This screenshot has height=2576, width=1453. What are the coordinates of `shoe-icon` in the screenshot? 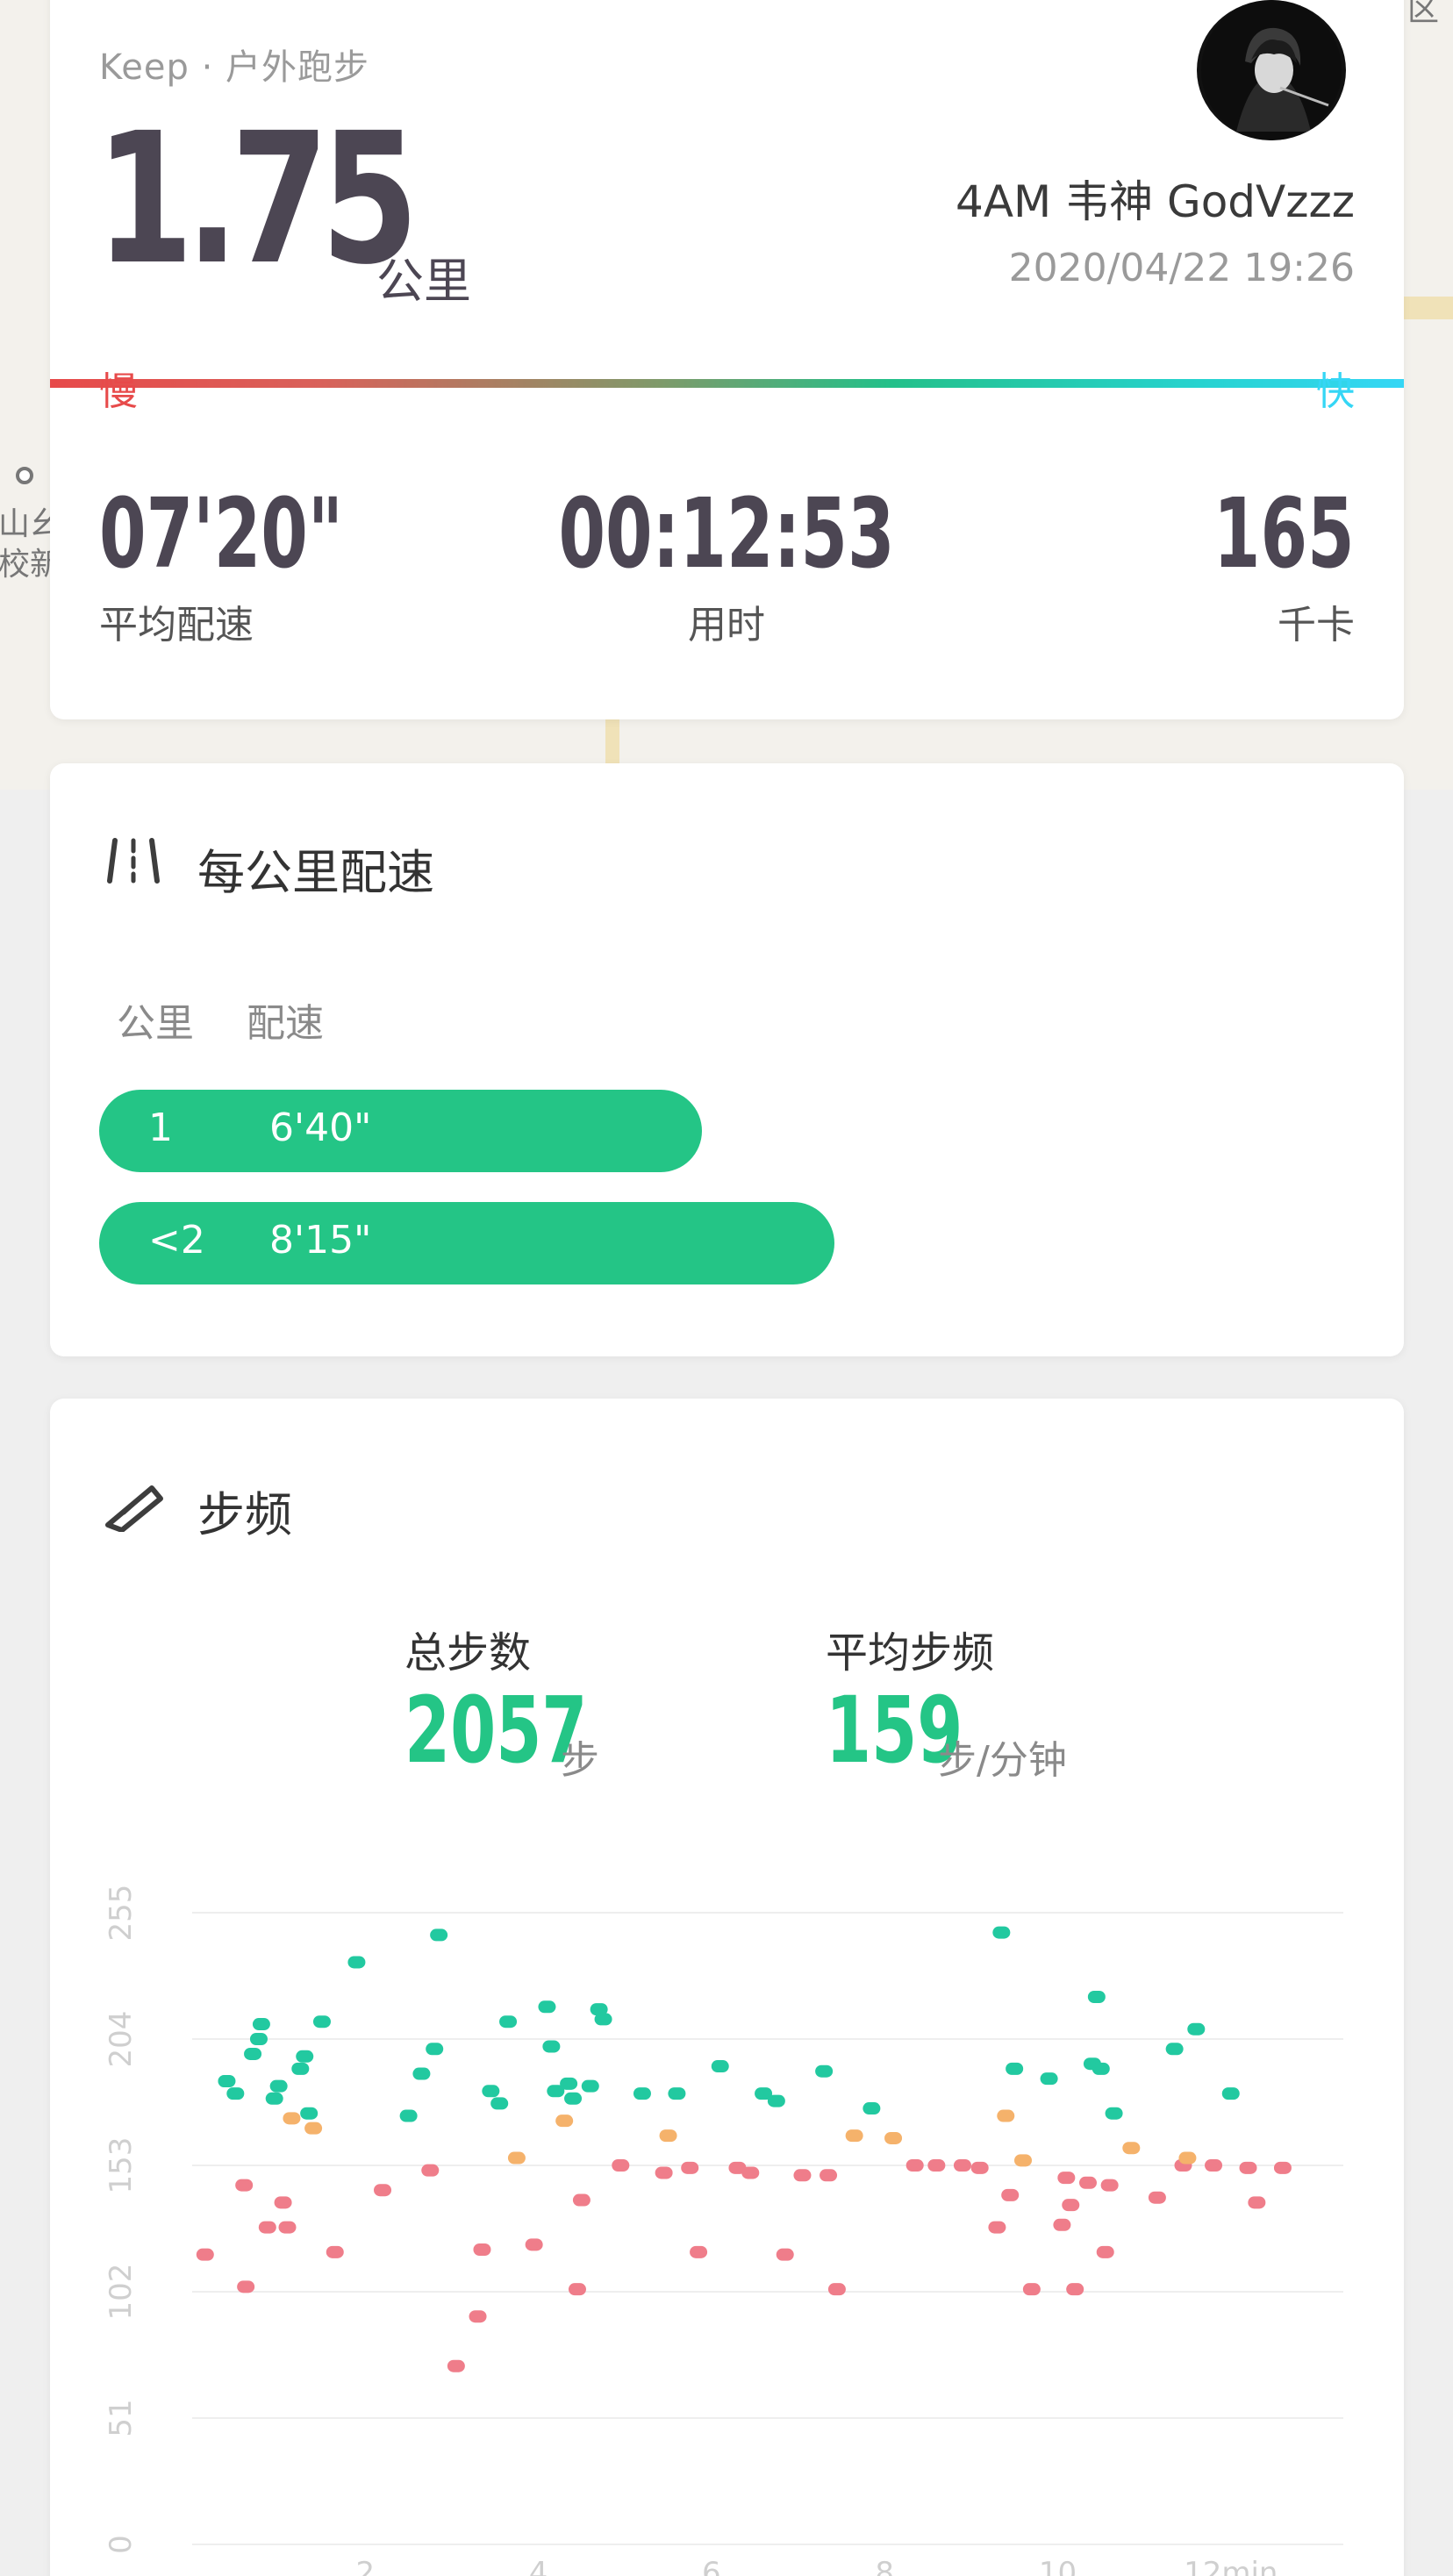 It's located at (134, 1508).